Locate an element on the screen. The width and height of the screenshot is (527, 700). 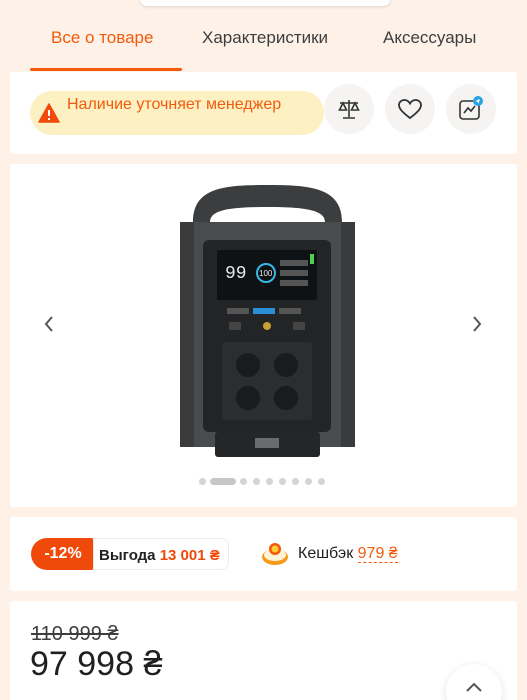
cashback-value: 979 ₴ is located at coordinates (377, 554).